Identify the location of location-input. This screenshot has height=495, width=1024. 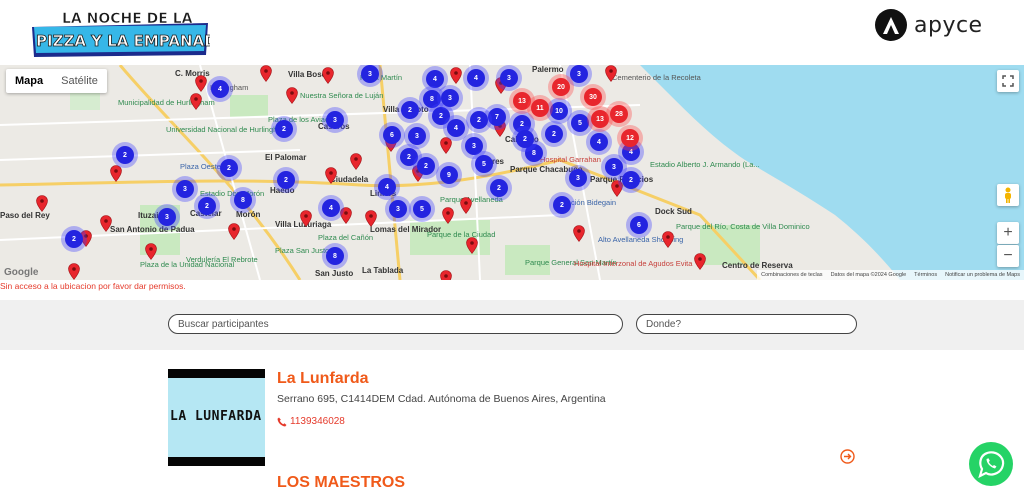
(746, 324).